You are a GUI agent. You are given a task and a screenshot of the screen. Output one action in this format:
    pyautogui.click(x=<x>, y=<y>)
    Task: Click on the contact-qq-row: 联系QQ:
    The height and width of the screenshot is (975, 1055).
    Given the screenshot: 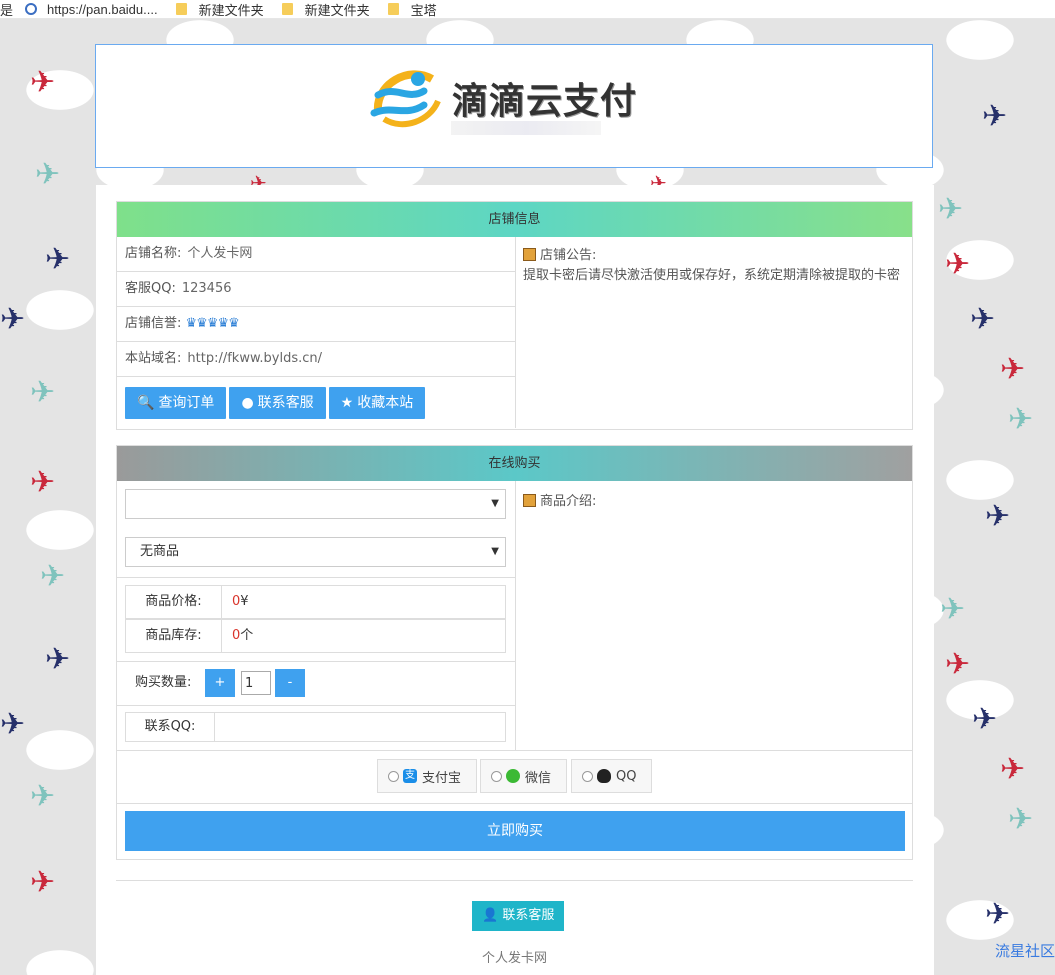 What is the action you would take?
    pyautogui.click(x=315, y=727)
    